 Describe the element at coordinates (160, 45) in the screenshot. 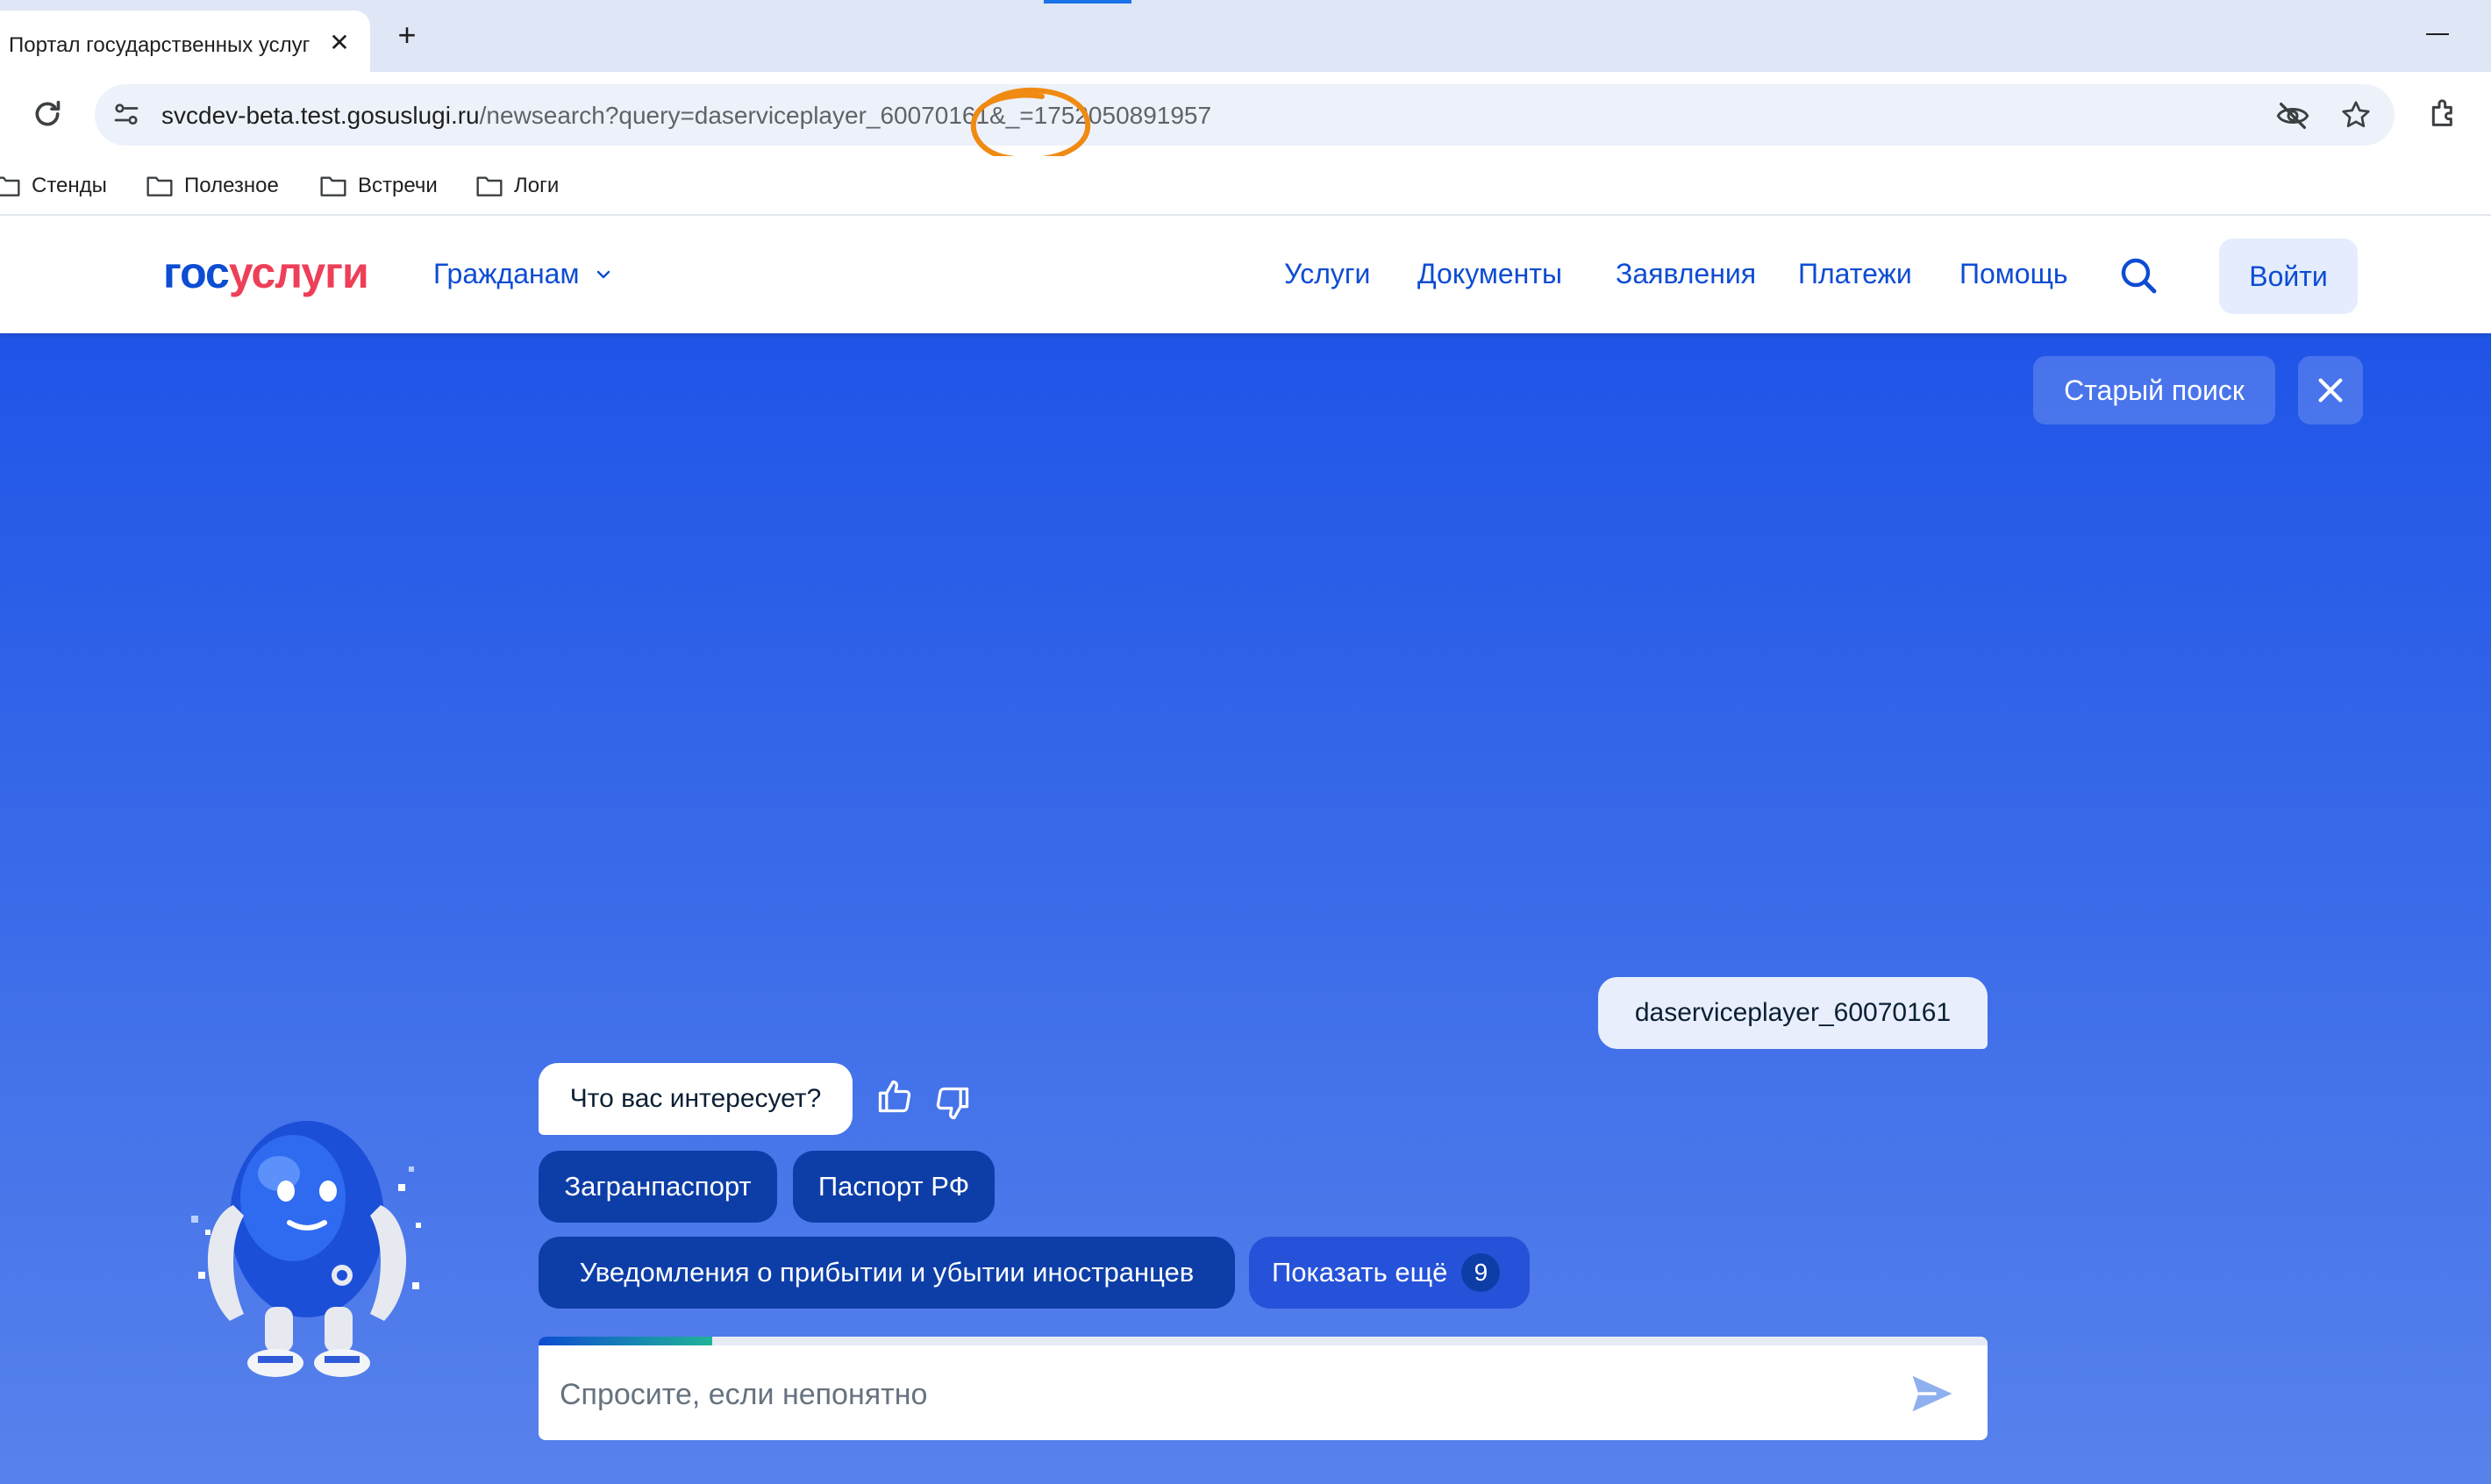

I see `tab-title: Портал государственных услуг` at that location.